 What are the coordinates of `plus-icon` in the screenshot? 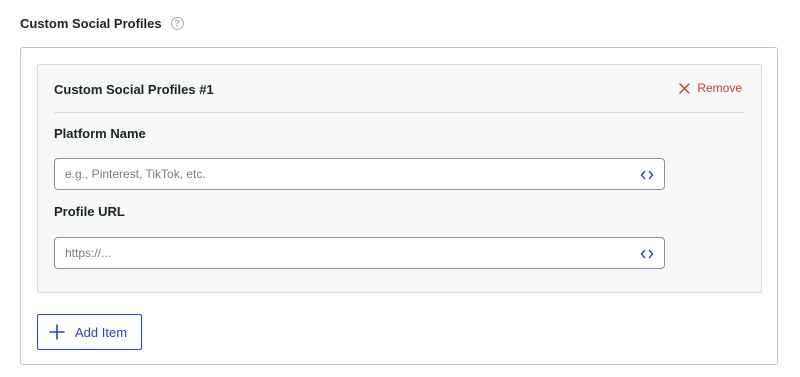 It's located at (57, 332).